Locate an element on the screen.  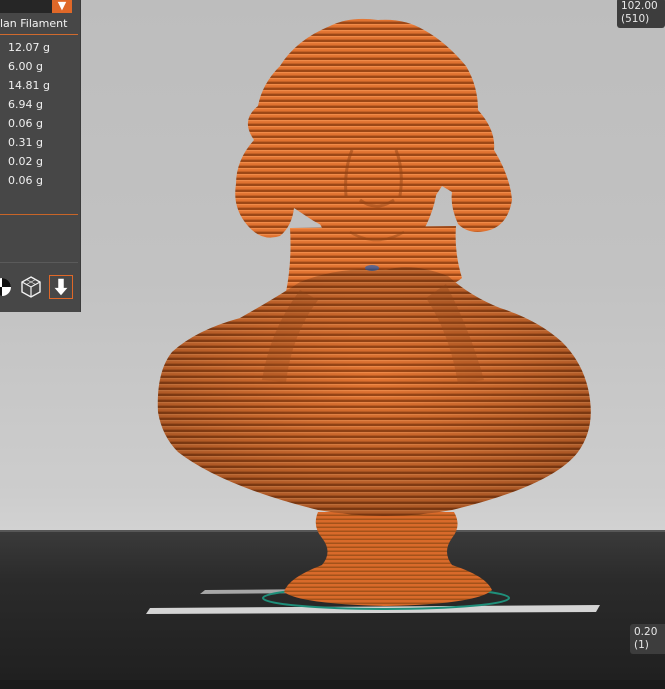
top-layer-number: (510) is located at coordinates (635, 19).